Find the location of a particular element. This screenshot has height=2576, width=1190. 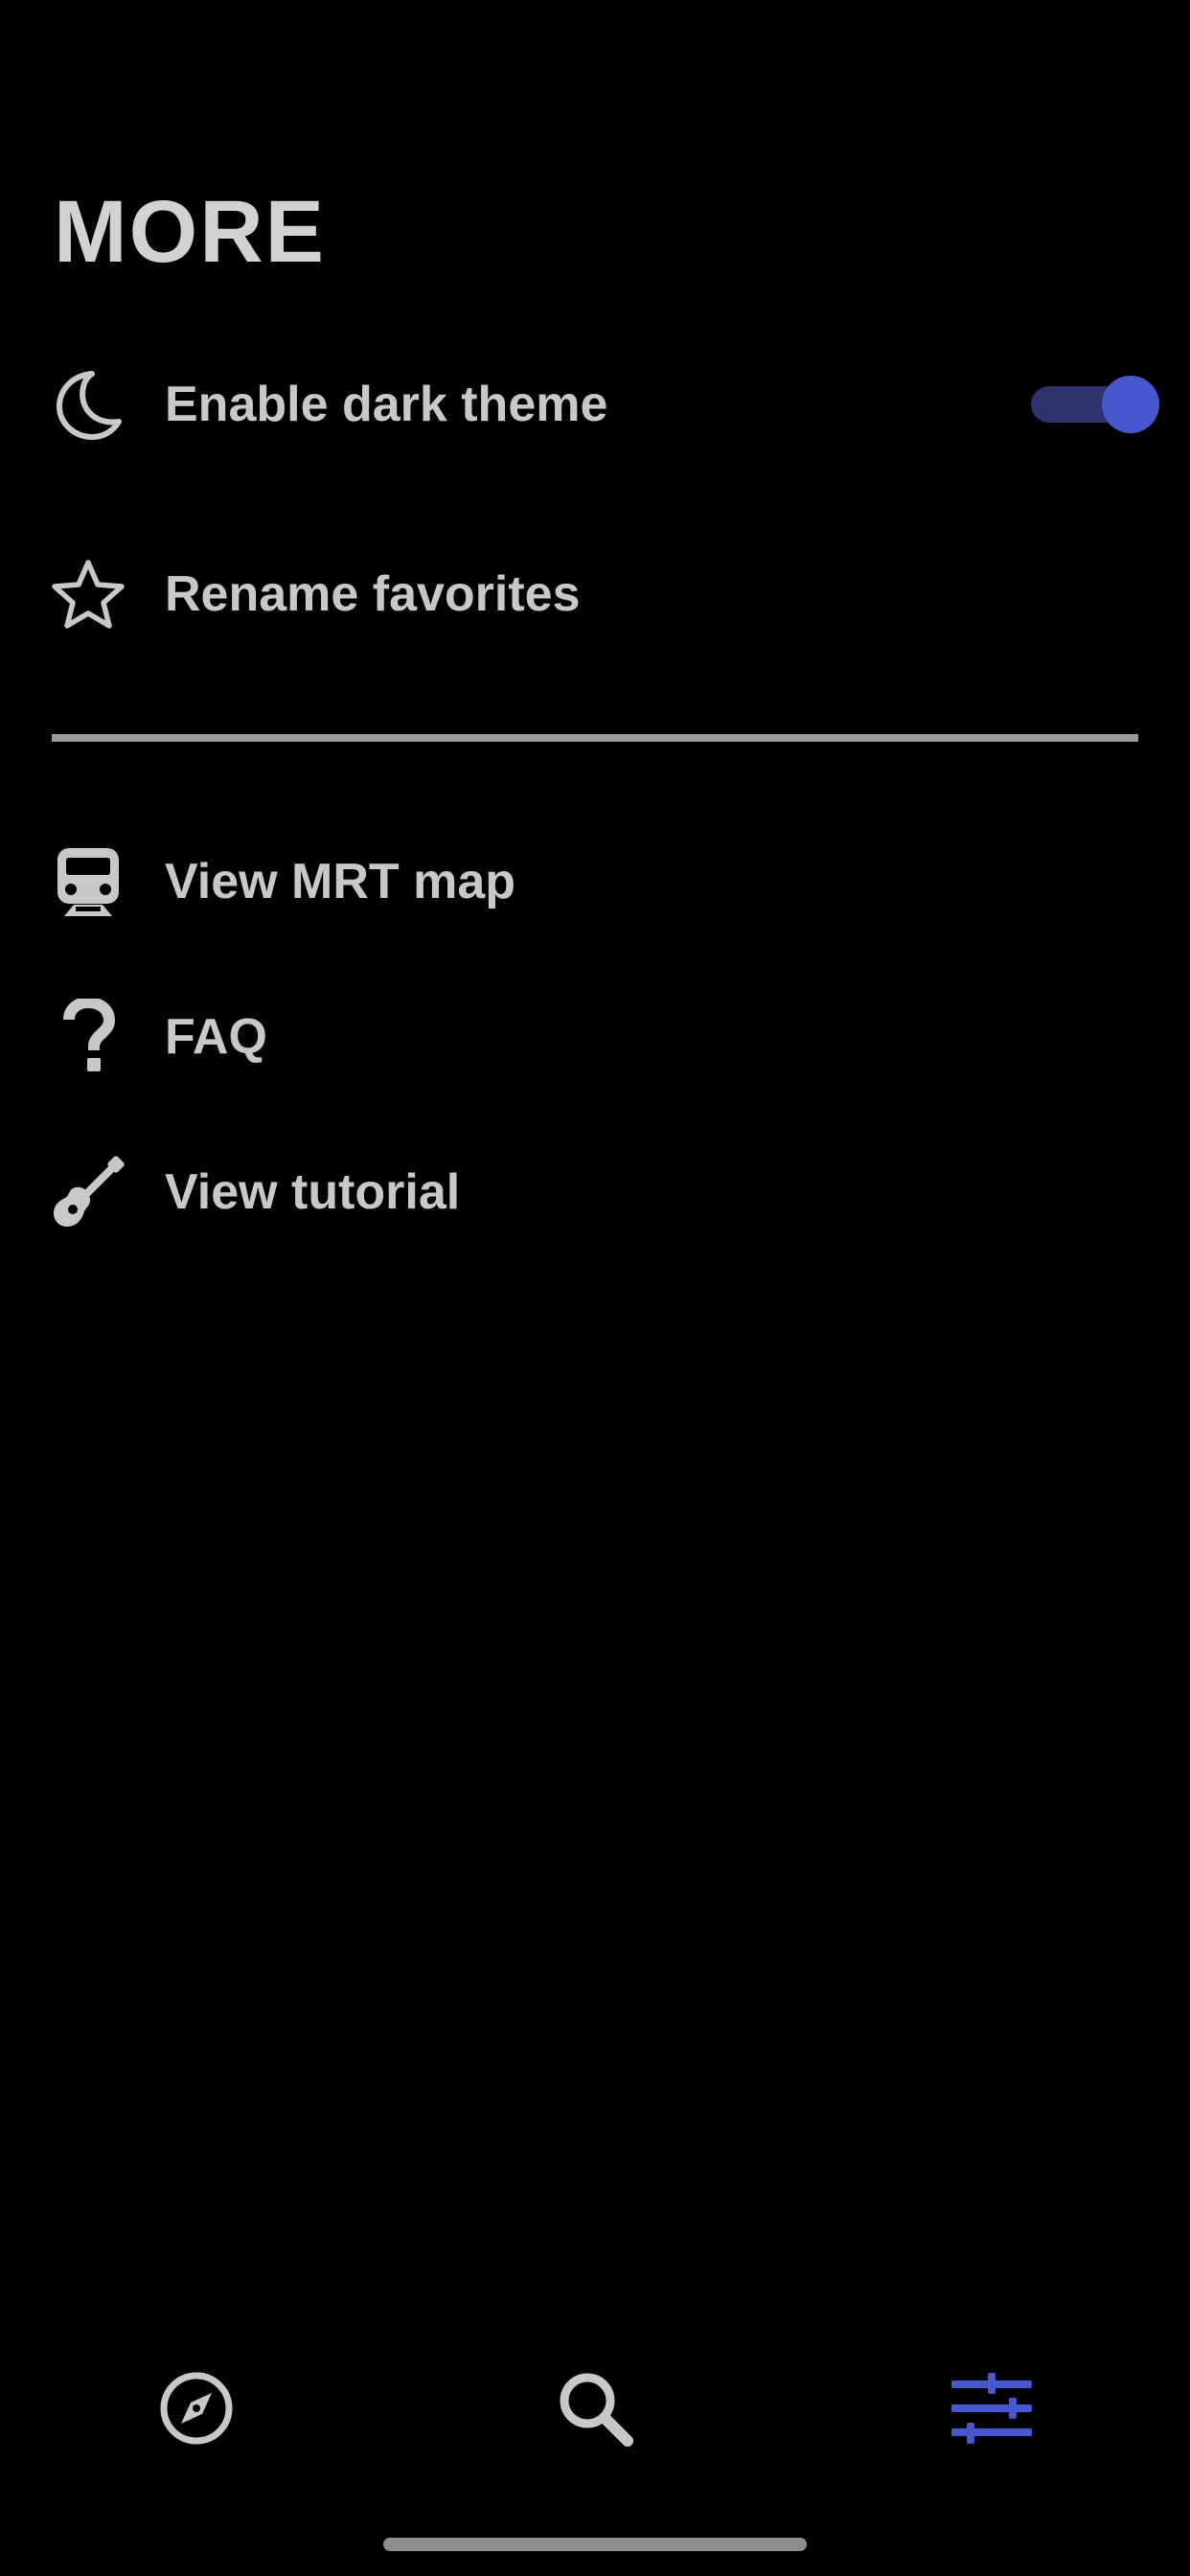

dark-theme-label: Enable dark theme is located at coordinates (387, 404).